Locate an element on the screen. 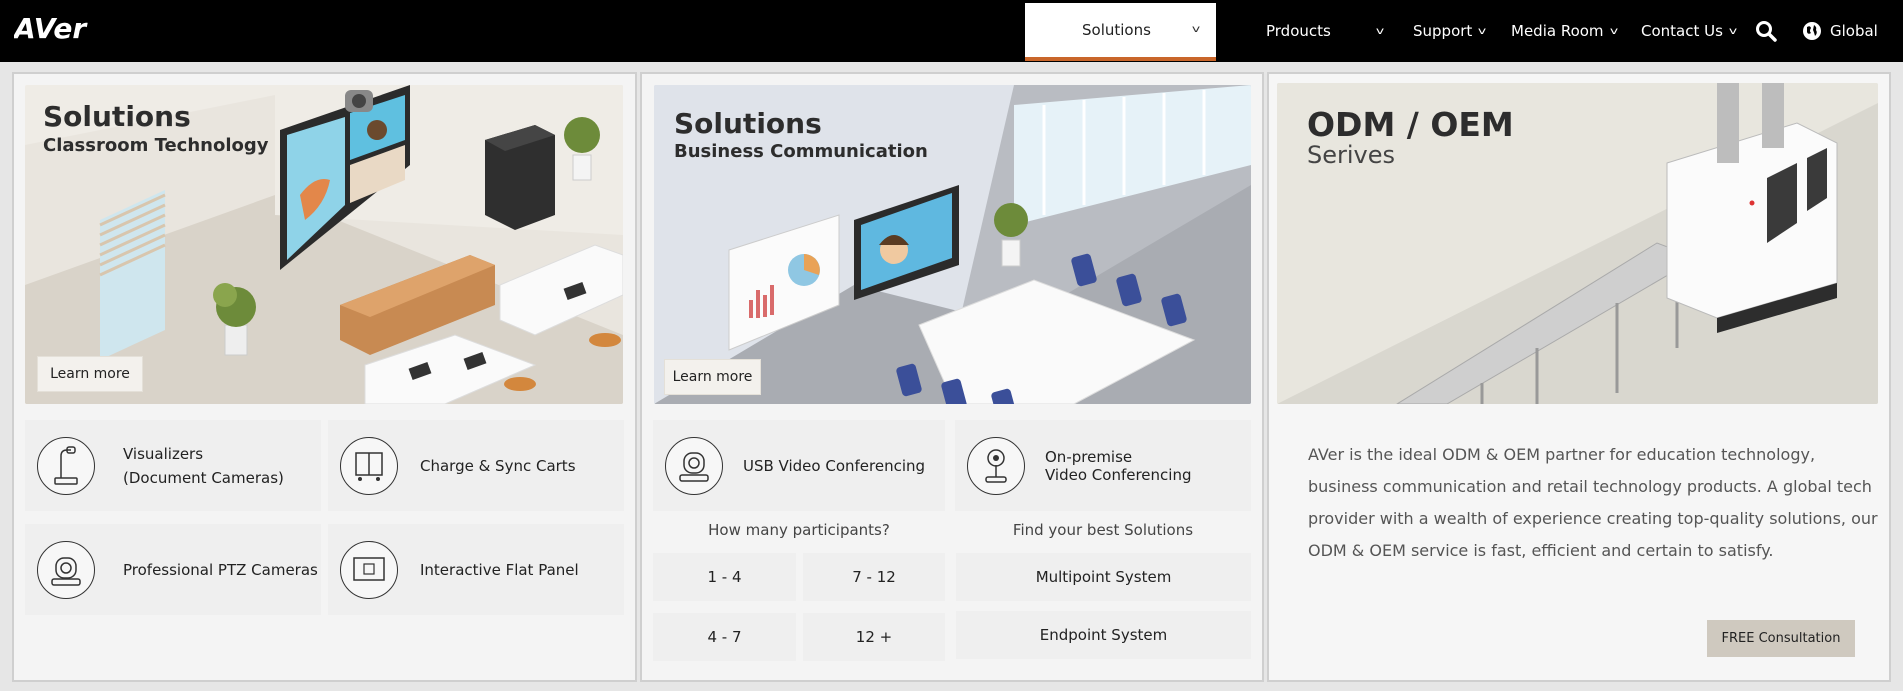 The height and width of the screenshot is (691, 1903). business-title: Solutions is located at coordinates (748, 123).